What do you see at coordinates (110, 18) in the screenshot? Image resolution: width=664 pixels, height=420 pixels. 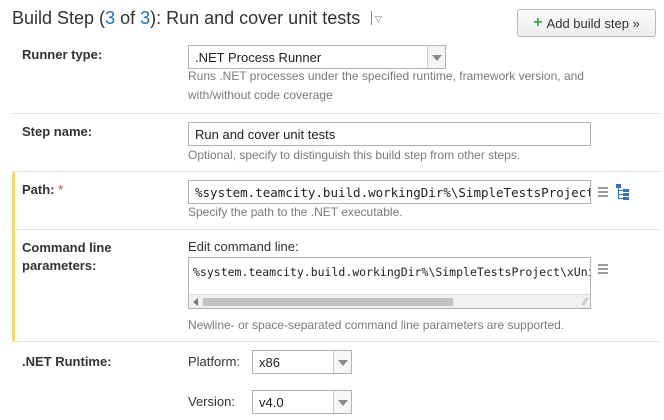 I see `current-step-link: 3` at bounding box center [110, 18].